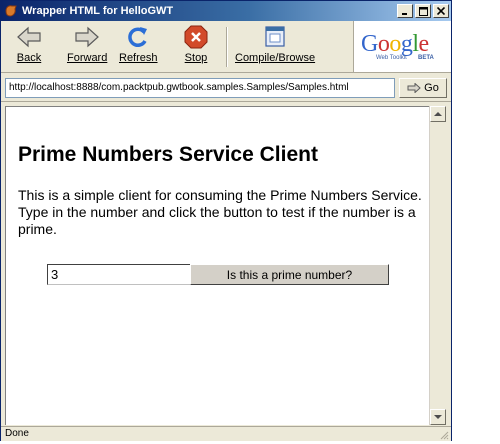 This screenshot has width=500, height=444. I want to click on go-arrow-icon, so click(414, 88).